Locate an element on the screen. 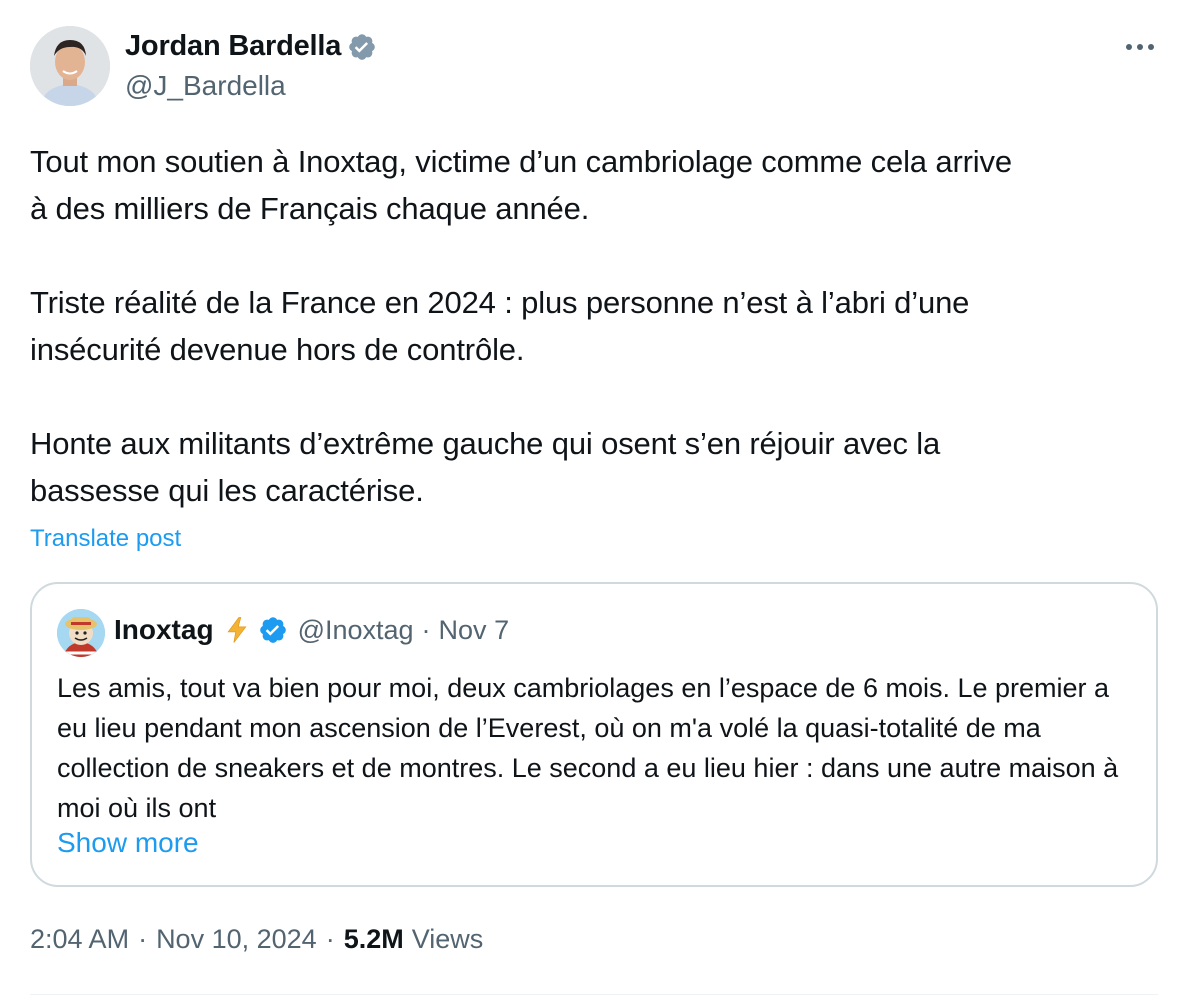 Image resolution: width=1188 pixels, height=1002 pixels. more-options-button is located at coordinates (1140, 47).